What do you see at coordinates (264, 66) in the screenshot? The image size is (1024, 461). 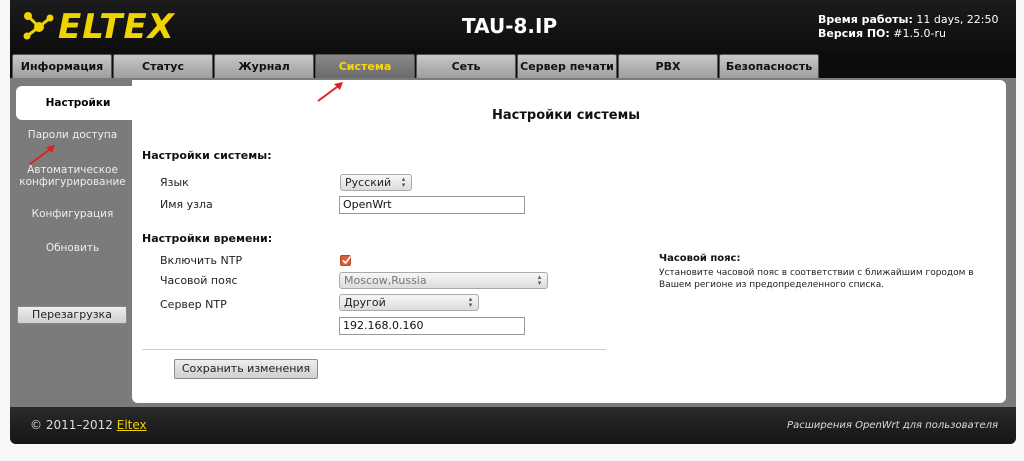 I see `tab-log: Журнал` at bounding box center [264, 66].